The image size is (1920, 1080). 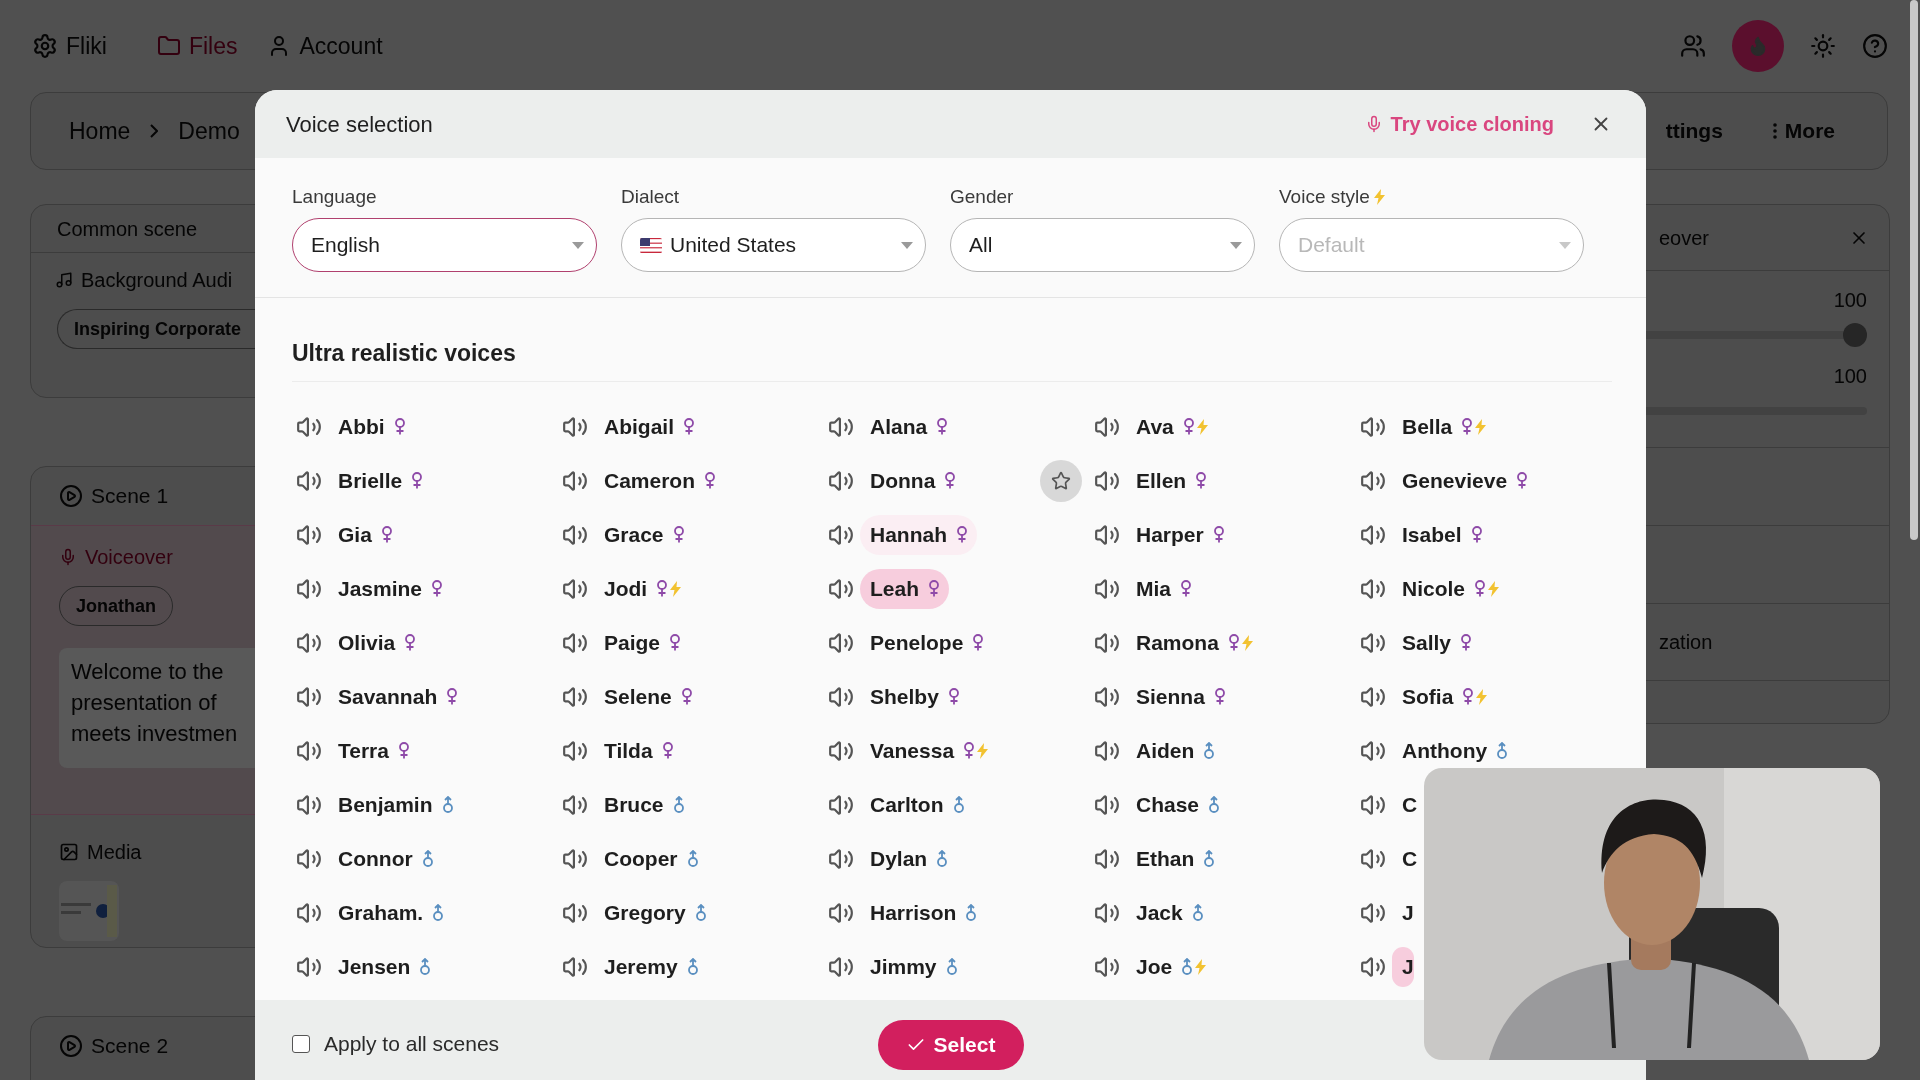 What do you see at coordinates (1180, 534) in the screenshot?
I see `voice-option: Harper` at bounding box center [1180, 534].